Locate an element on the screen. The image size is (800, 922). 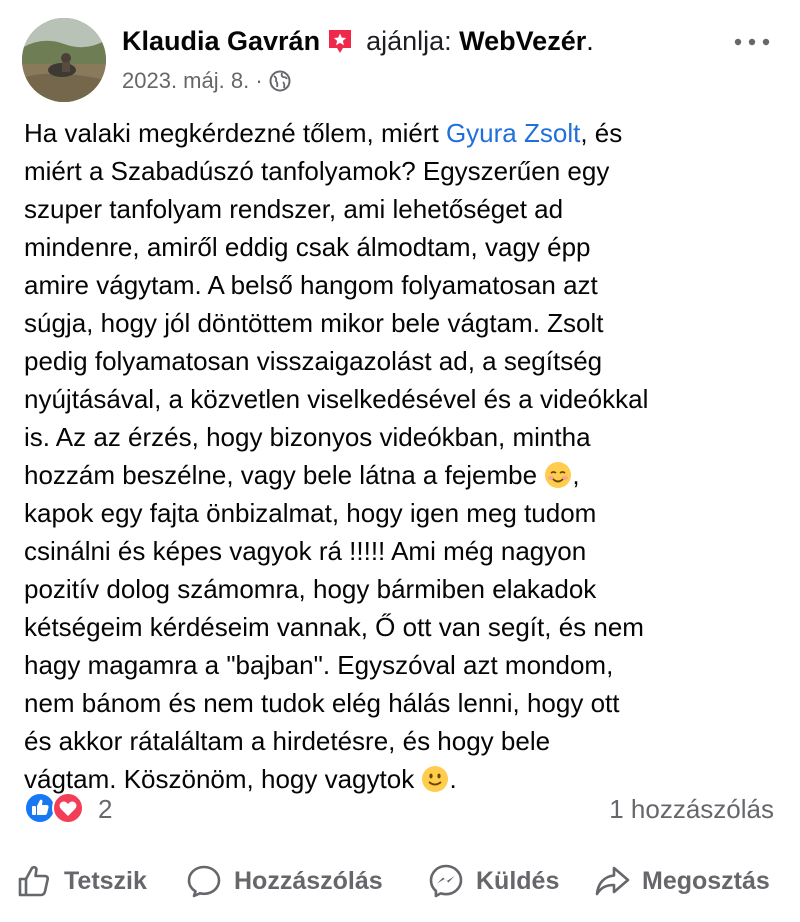
post-body-line: vágtam. Köszönöm, hogy vagytok . is located at coordinates (404, 779).